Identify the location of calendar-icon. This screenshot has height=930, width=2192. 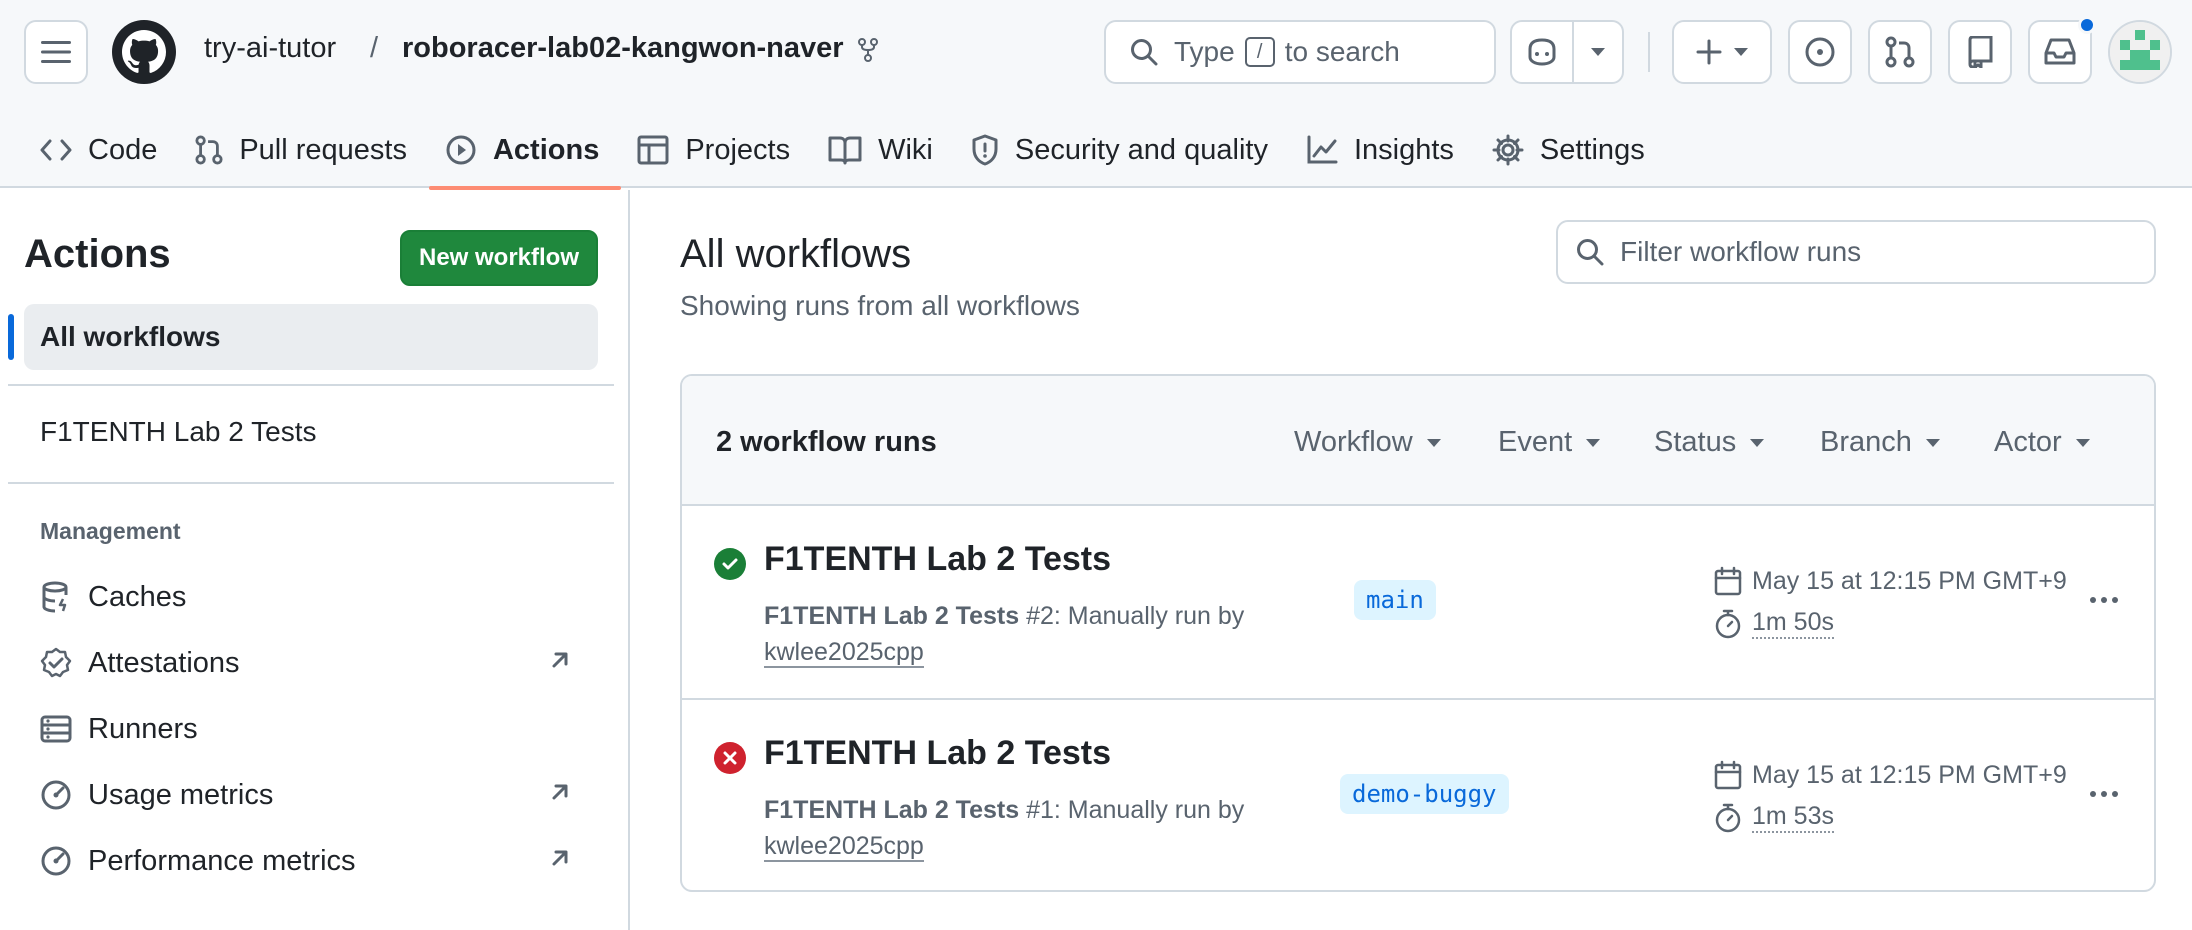
(1728, 775).